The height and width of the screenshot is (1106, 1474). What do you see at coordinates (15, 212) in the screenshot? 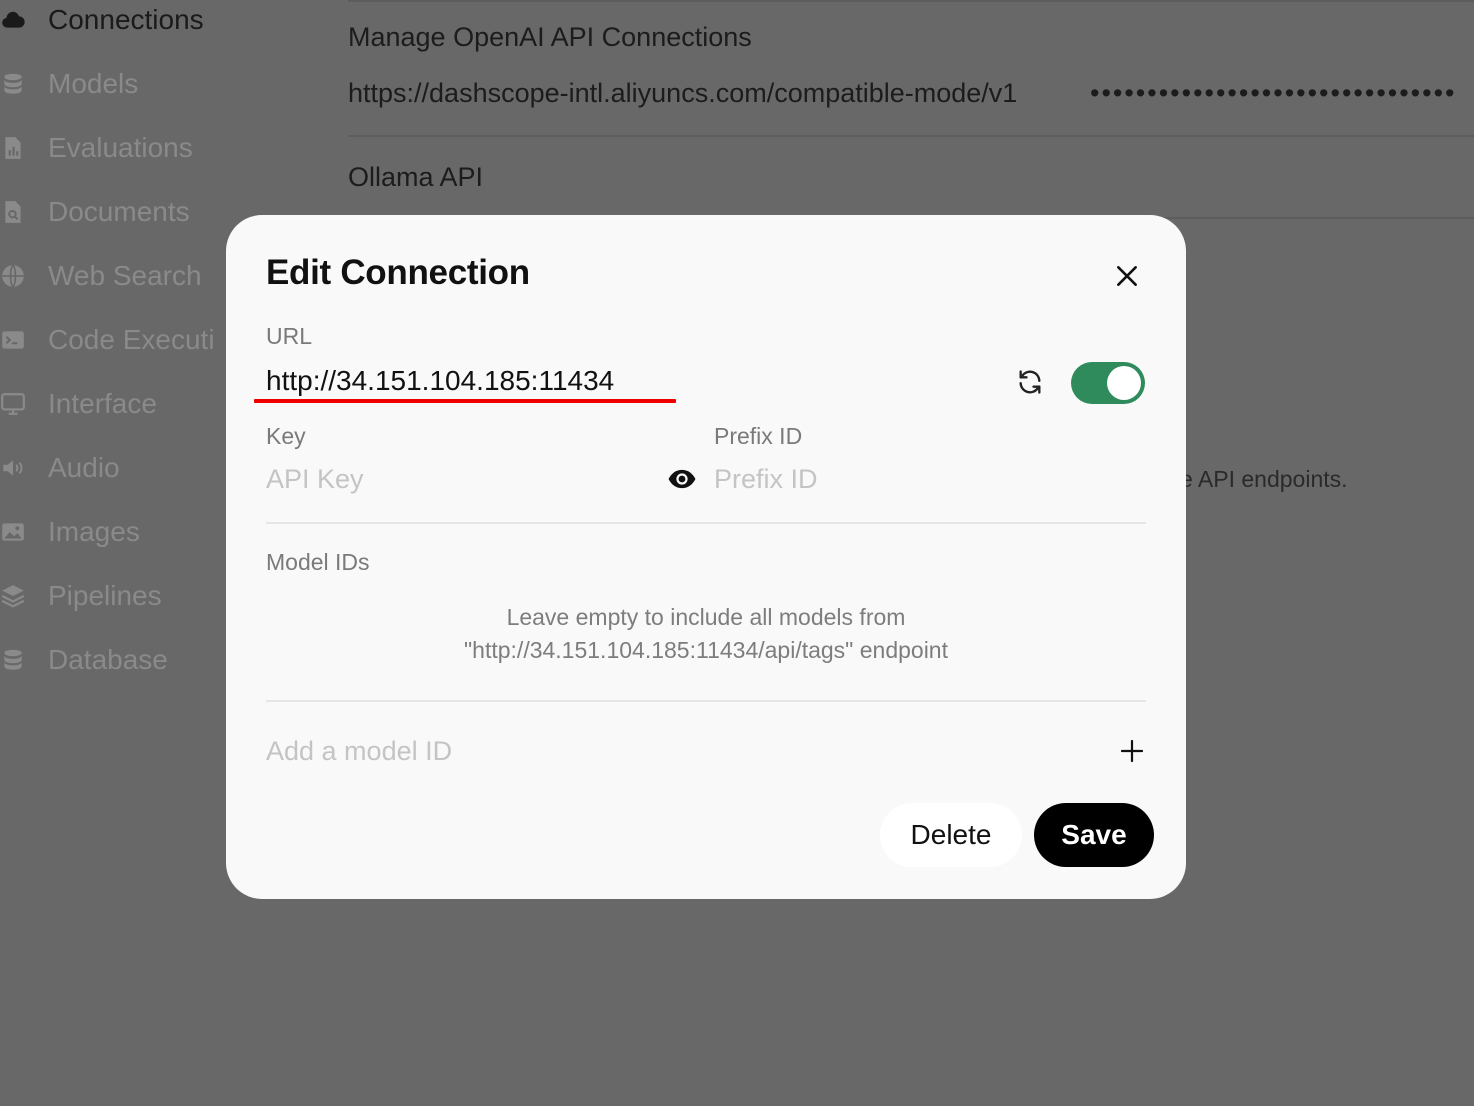
I see `document-search-icon` at bounding box center [15, 212].